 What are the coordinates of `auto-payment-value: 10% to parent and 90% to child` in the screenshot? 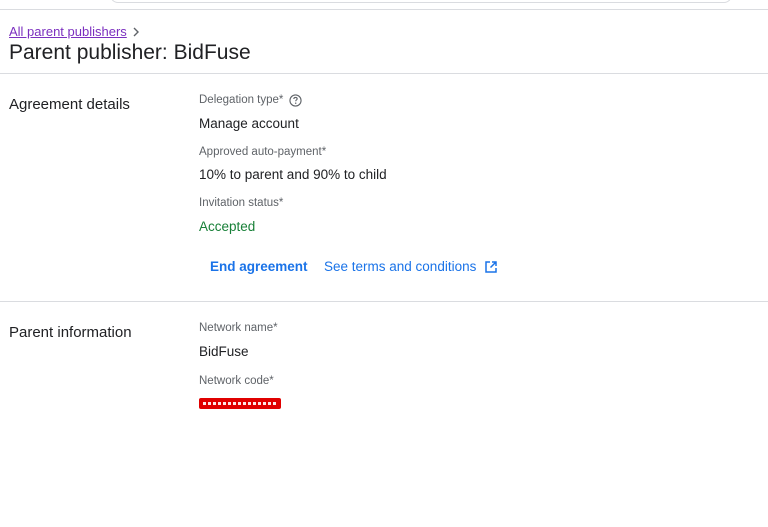 It's located at (293, 174).